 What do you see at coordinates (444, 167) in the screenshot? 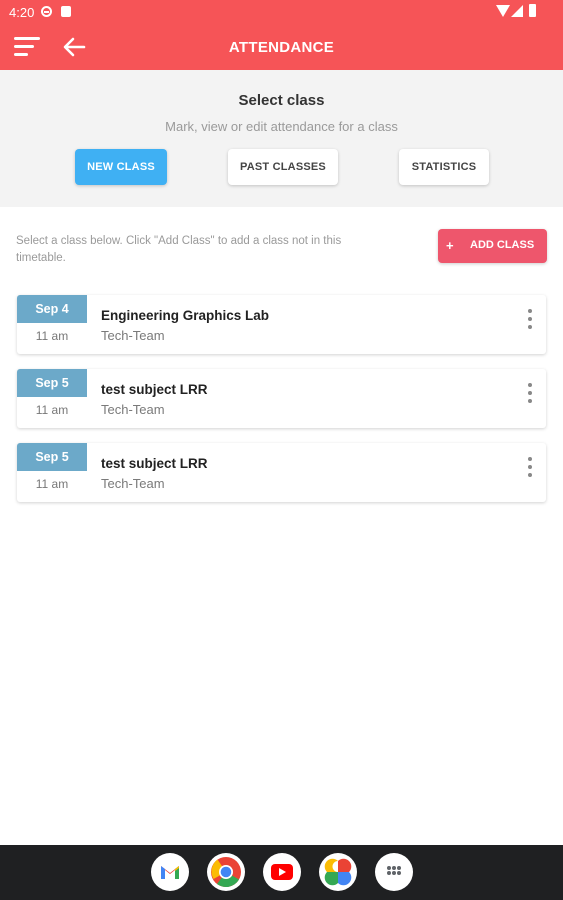
I see `statistics-button: STATISTICS` at bounding box center [444, 167].